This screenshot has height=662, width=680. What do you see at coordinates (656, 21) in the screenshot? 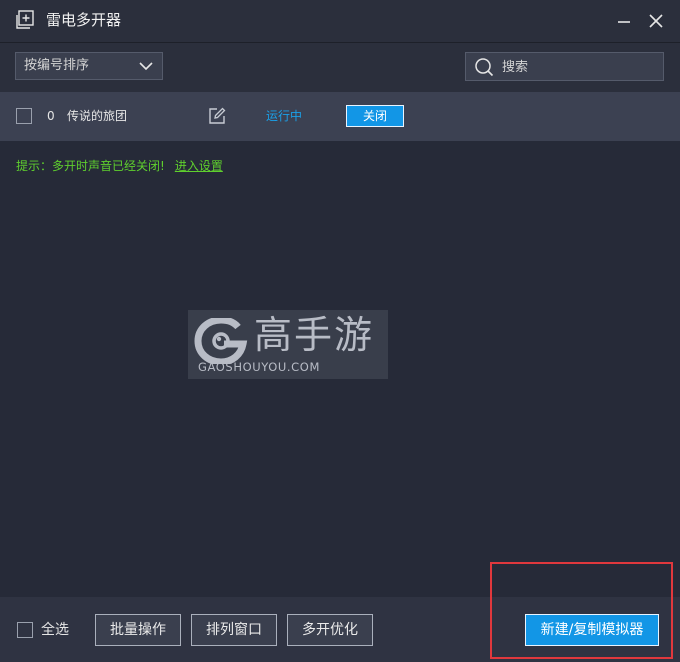
I see `close-icon` at bounding box center [656, 21].